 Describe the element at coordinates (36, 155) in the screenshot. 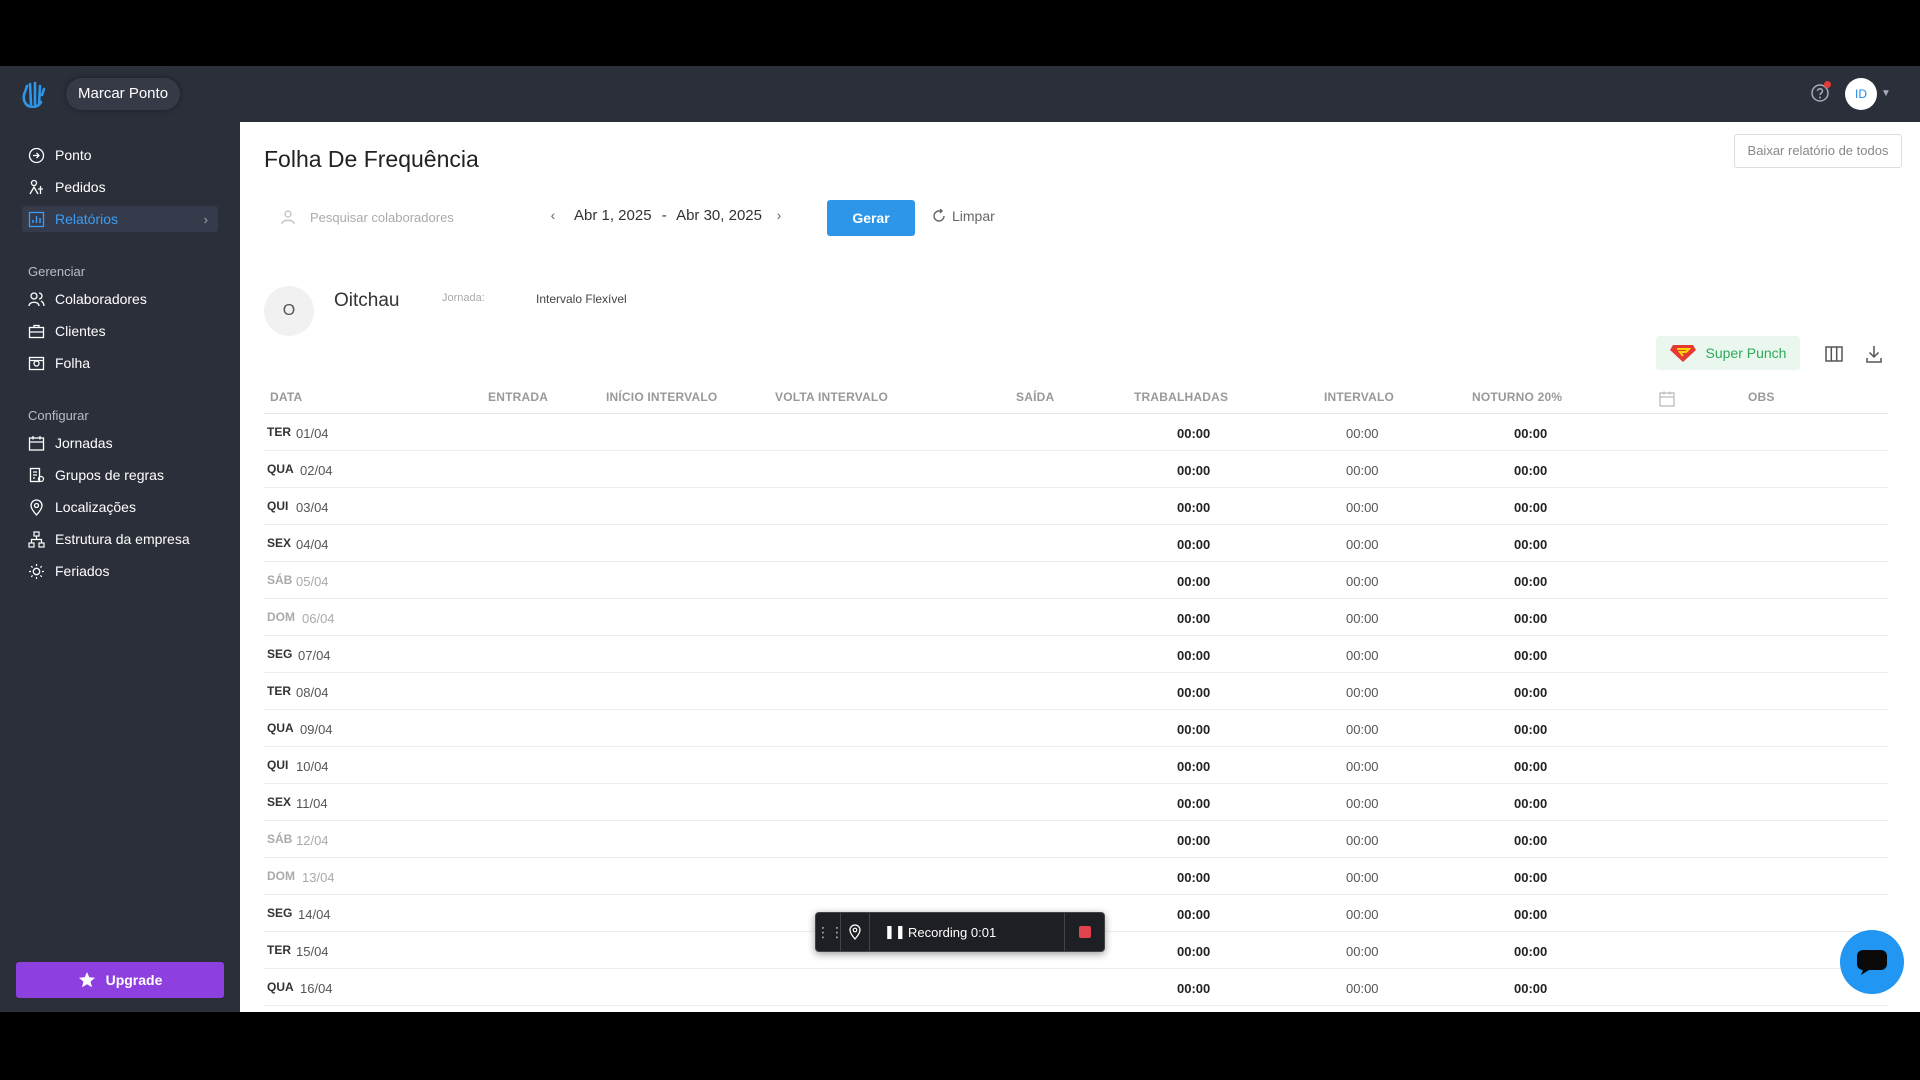

I see `login-icon` at that location.